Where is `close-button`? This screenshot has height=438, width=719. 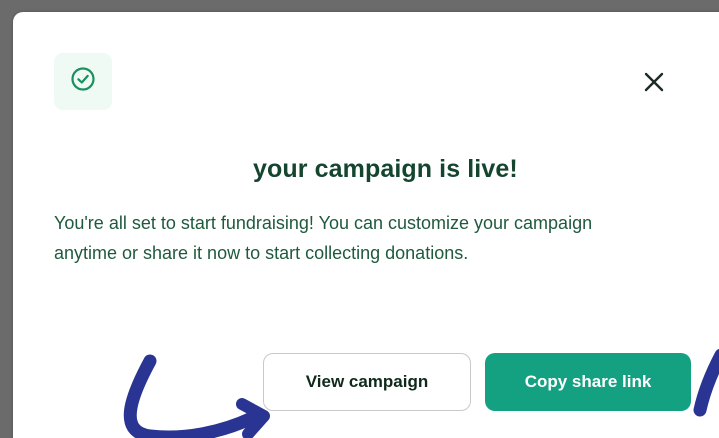
close-button is located at coordinates (654, 83).